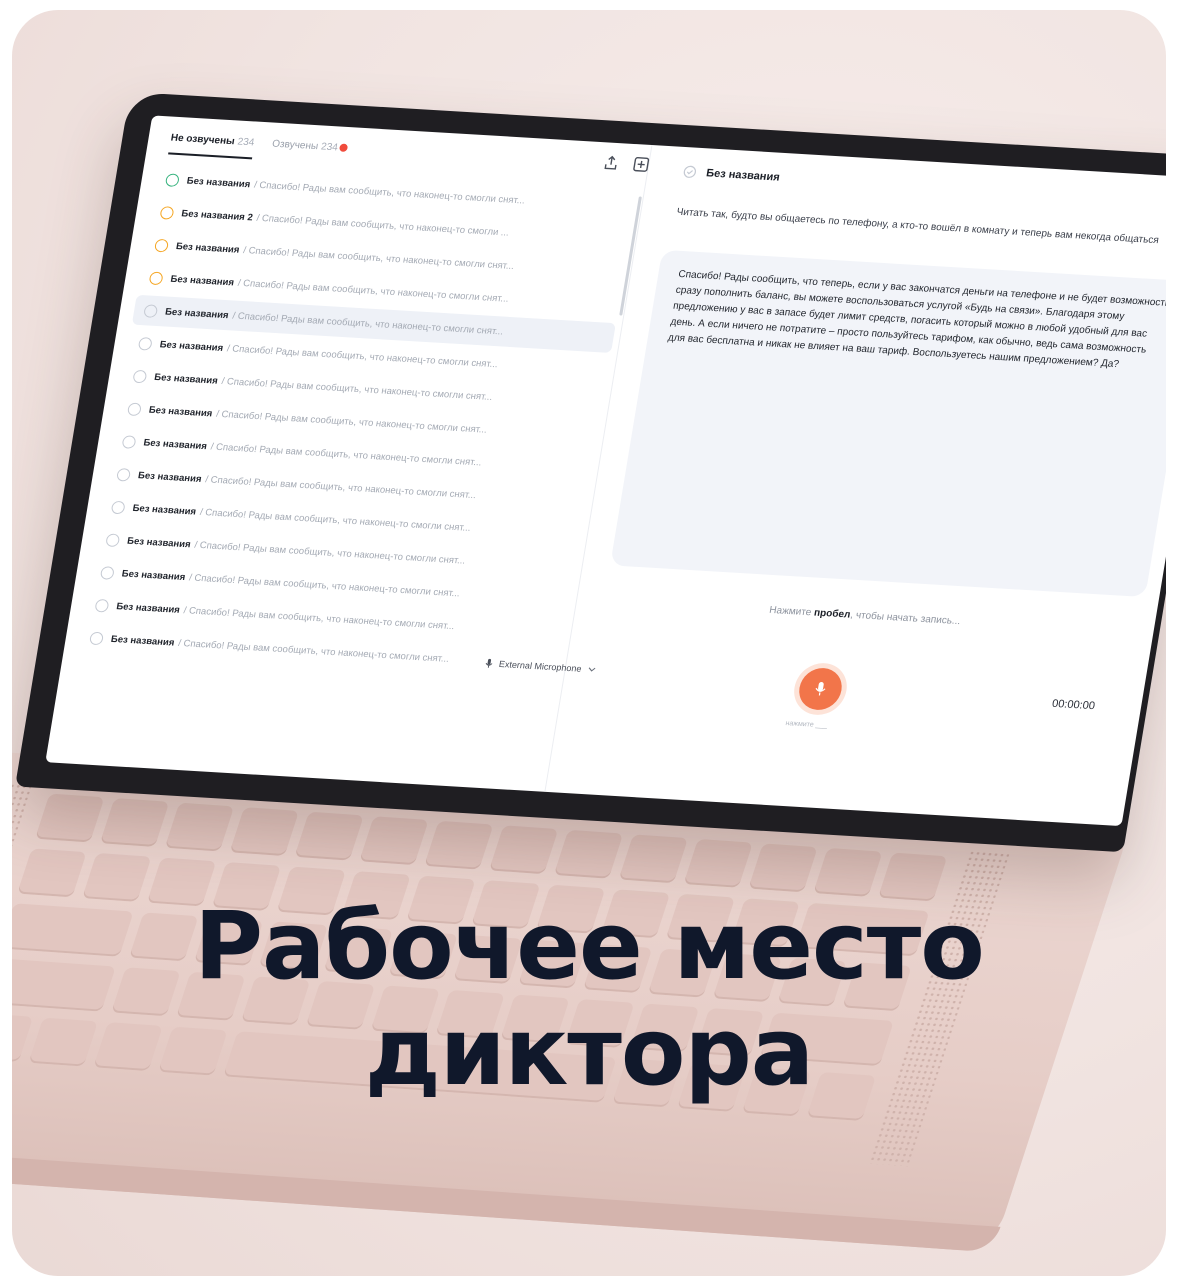 This screenshot has width=1178, height=1286. I want to click on headline-line-2: диктора, so click(589, 1052).